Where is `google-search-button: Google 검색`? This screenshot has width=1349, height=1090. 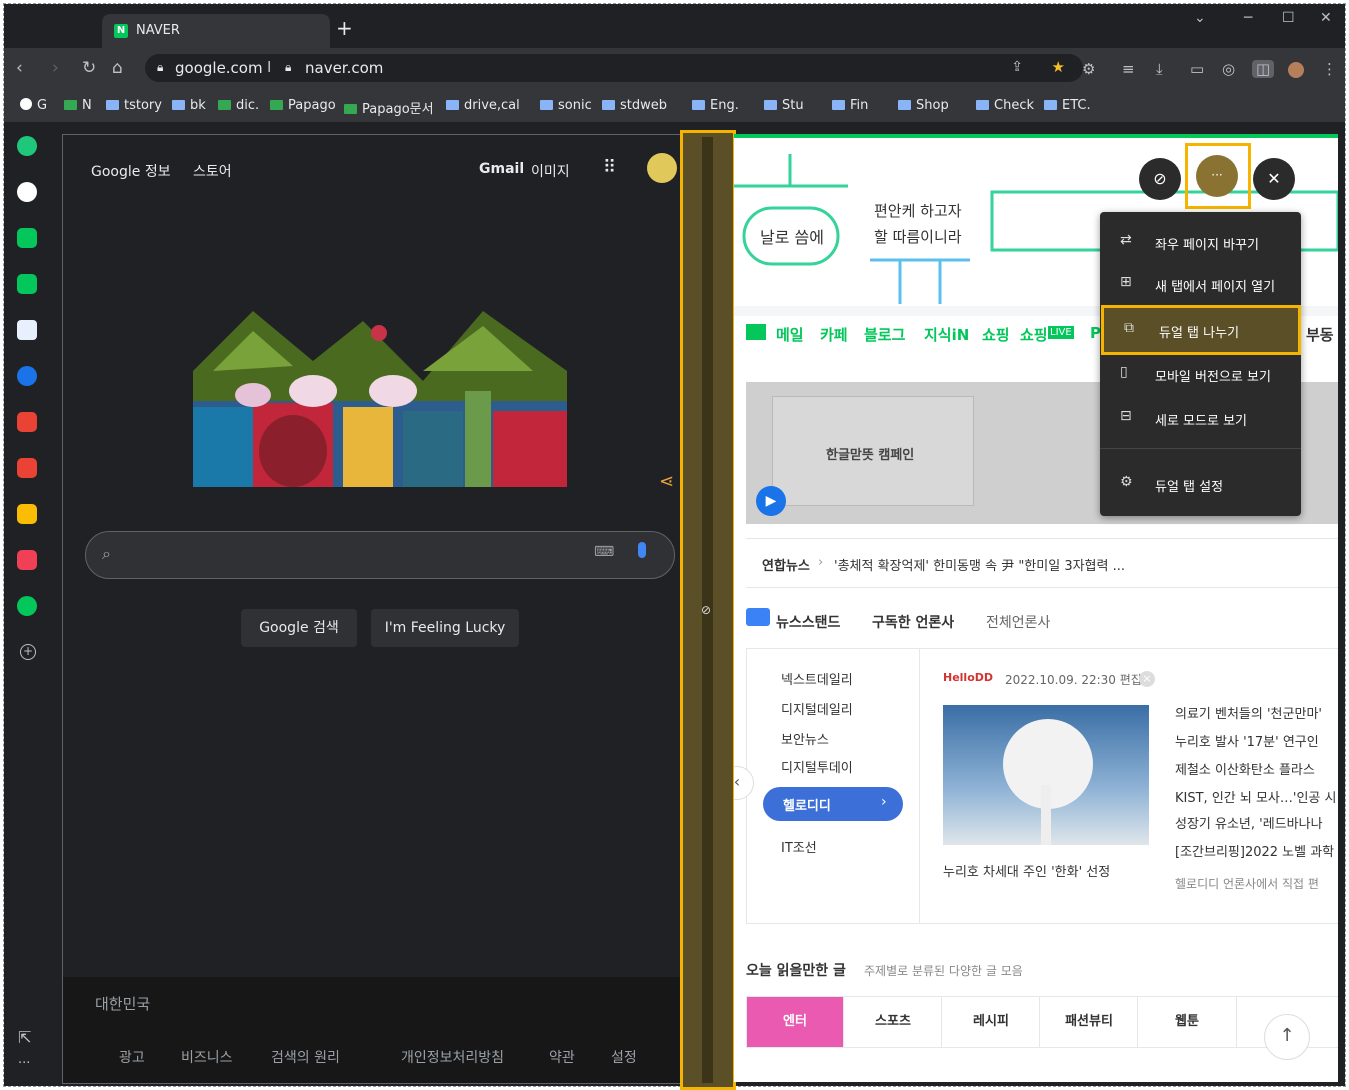
google-search-button: Google 검색 is located at coordinates (299, 628).